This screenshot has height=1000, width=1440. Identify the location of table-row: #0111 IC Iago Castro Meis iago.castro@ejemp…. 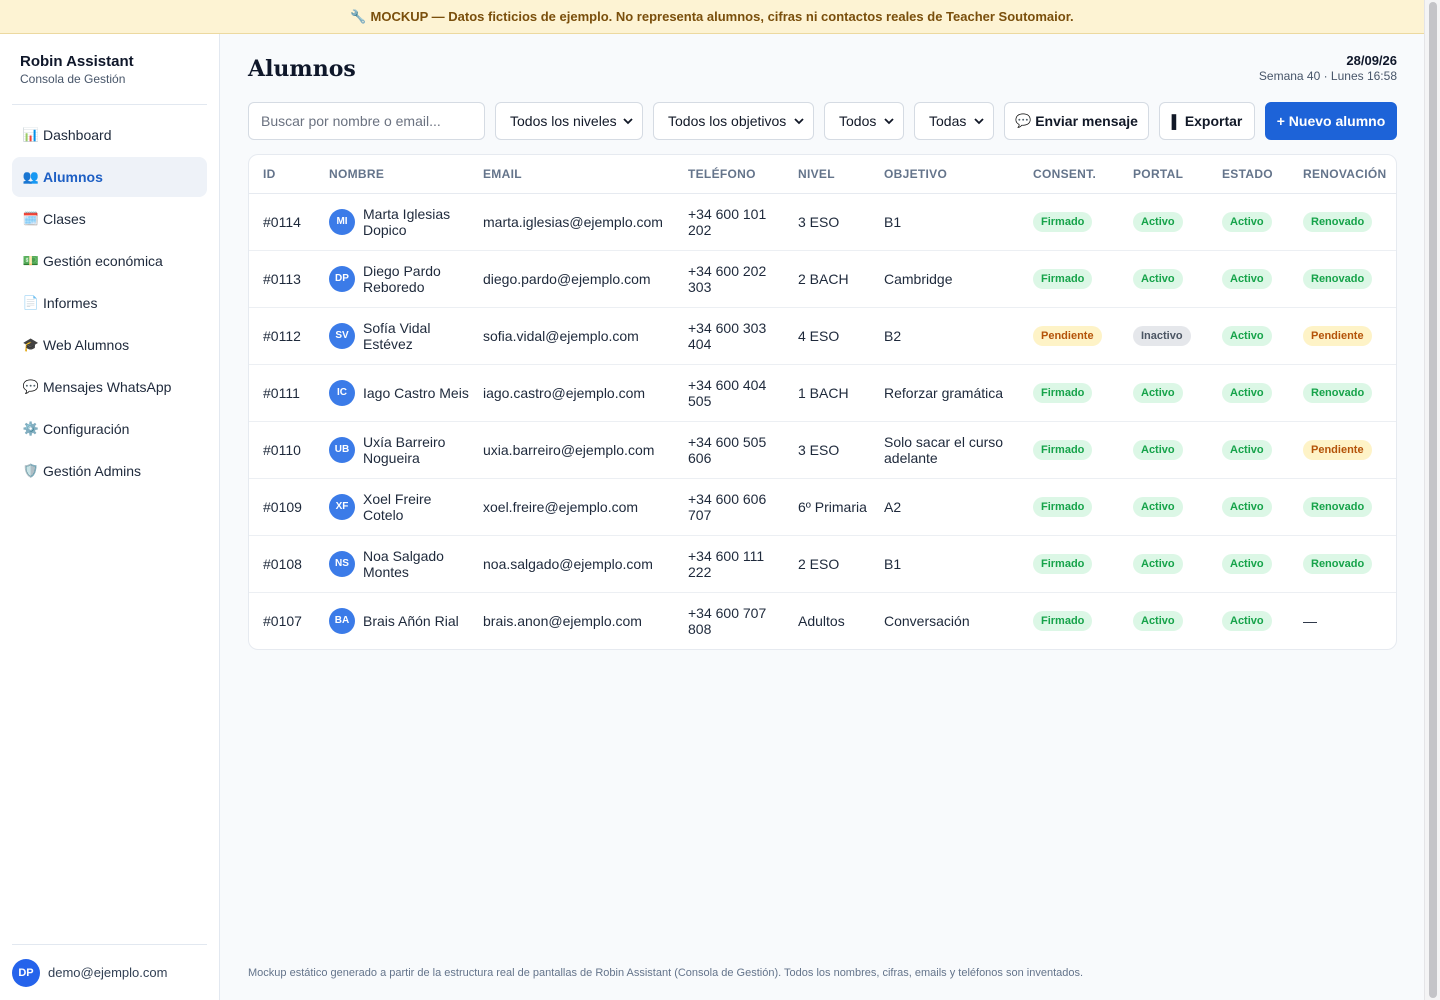
(822, 393).